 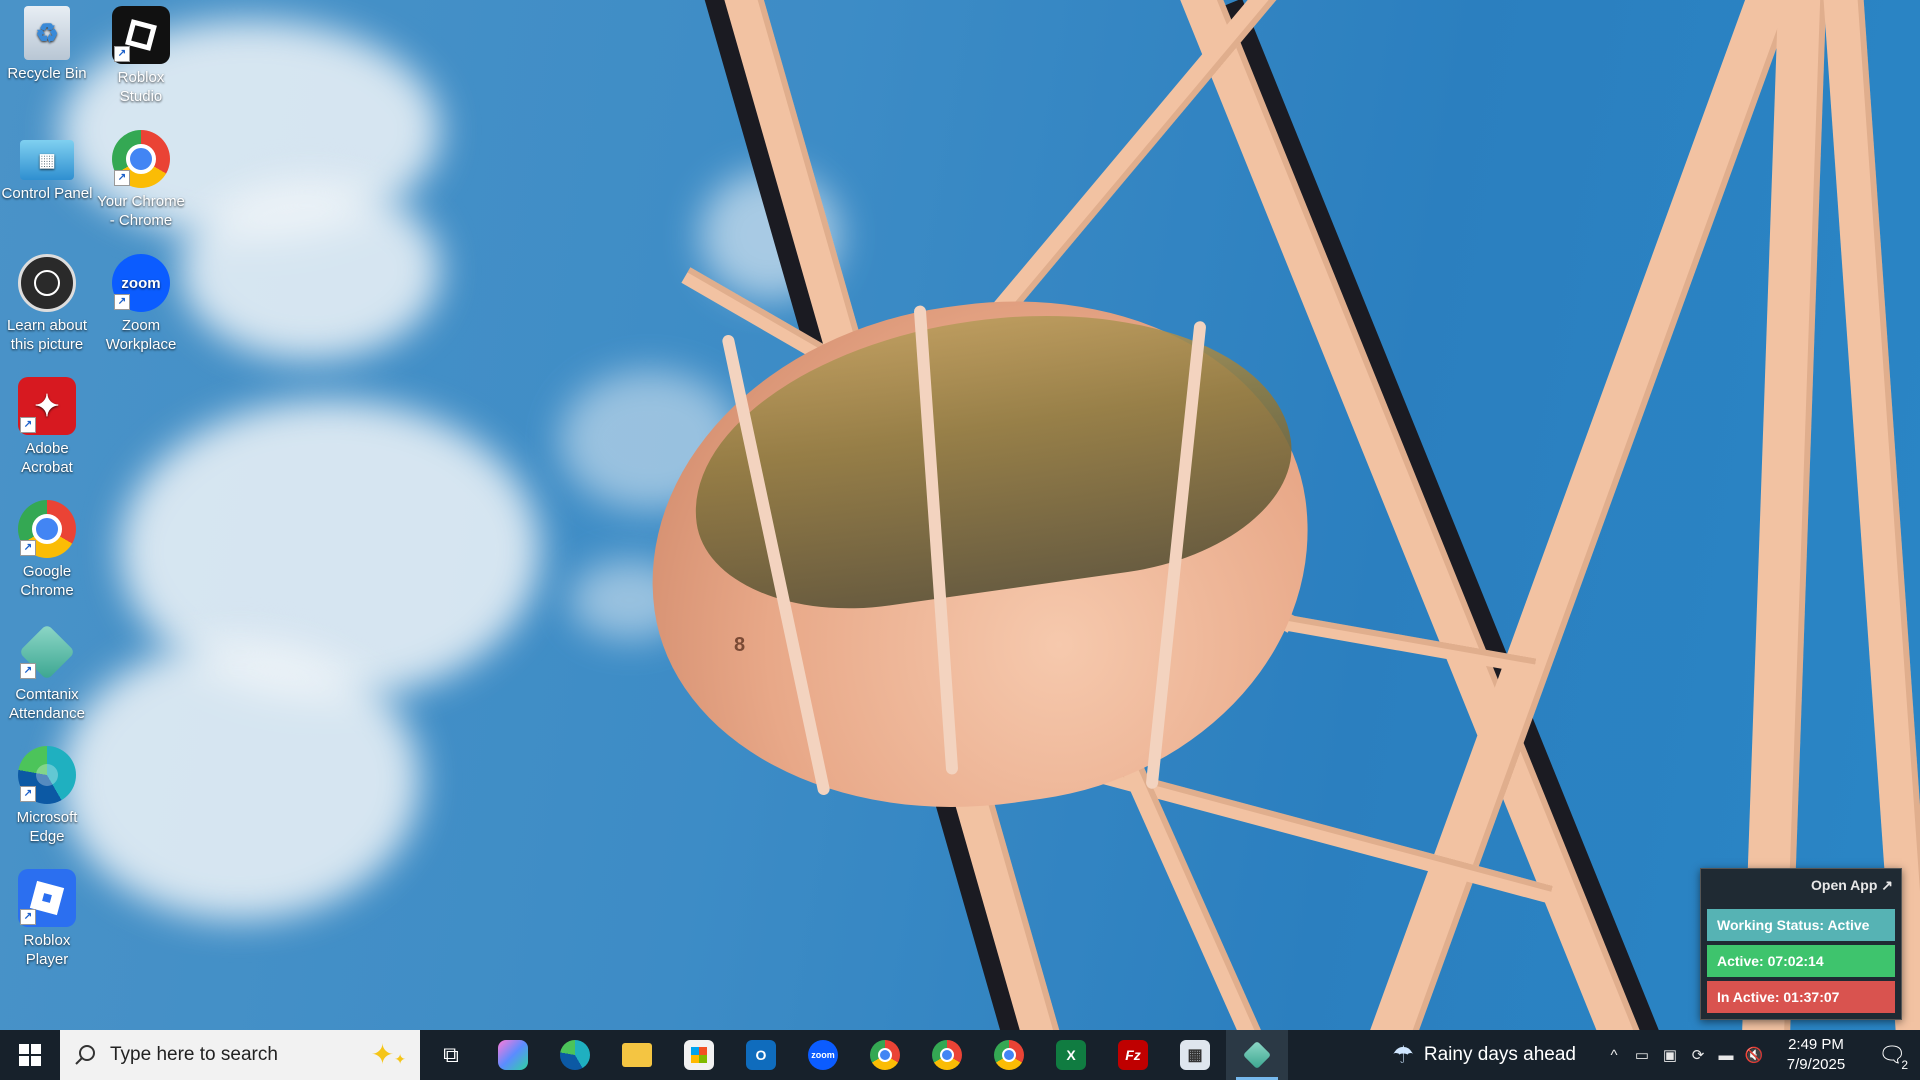 I want to click on copilot-icon, so click(x=513, y=1055).